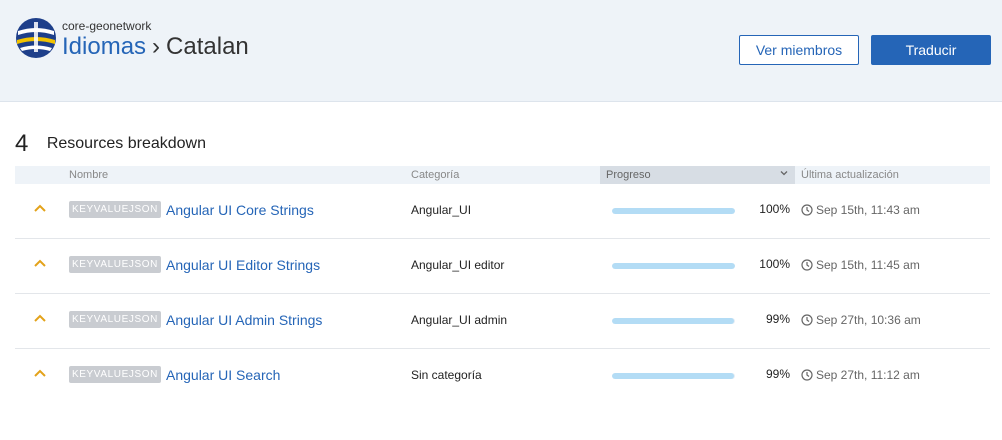  Describe the element at coordinates (88, 175) in the screenshot. I see `column-header-name: Nombre` at that location.